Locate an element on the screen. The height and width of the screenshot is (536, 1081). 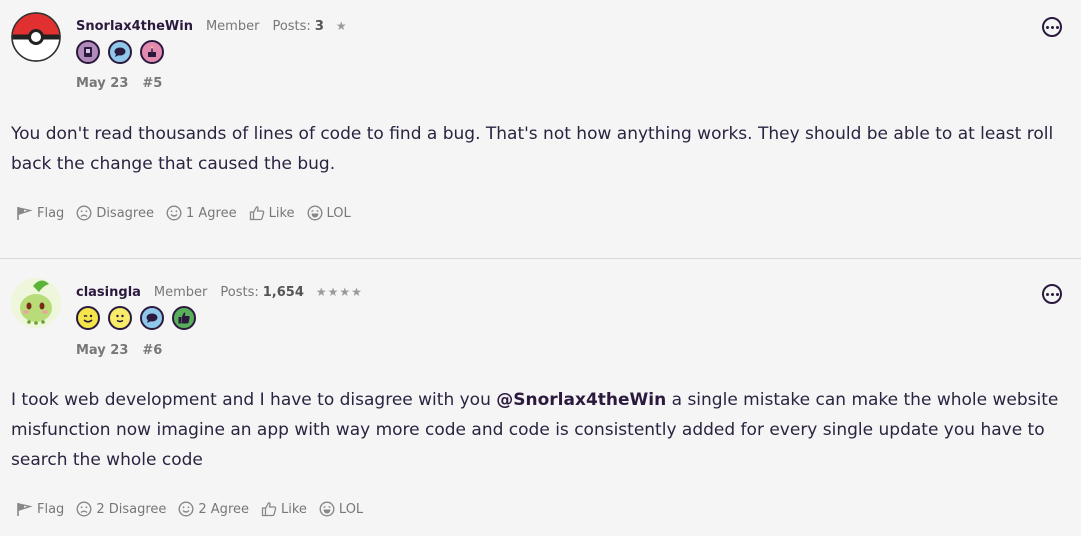
post-number: #6 is located at coordinates (152, 350).